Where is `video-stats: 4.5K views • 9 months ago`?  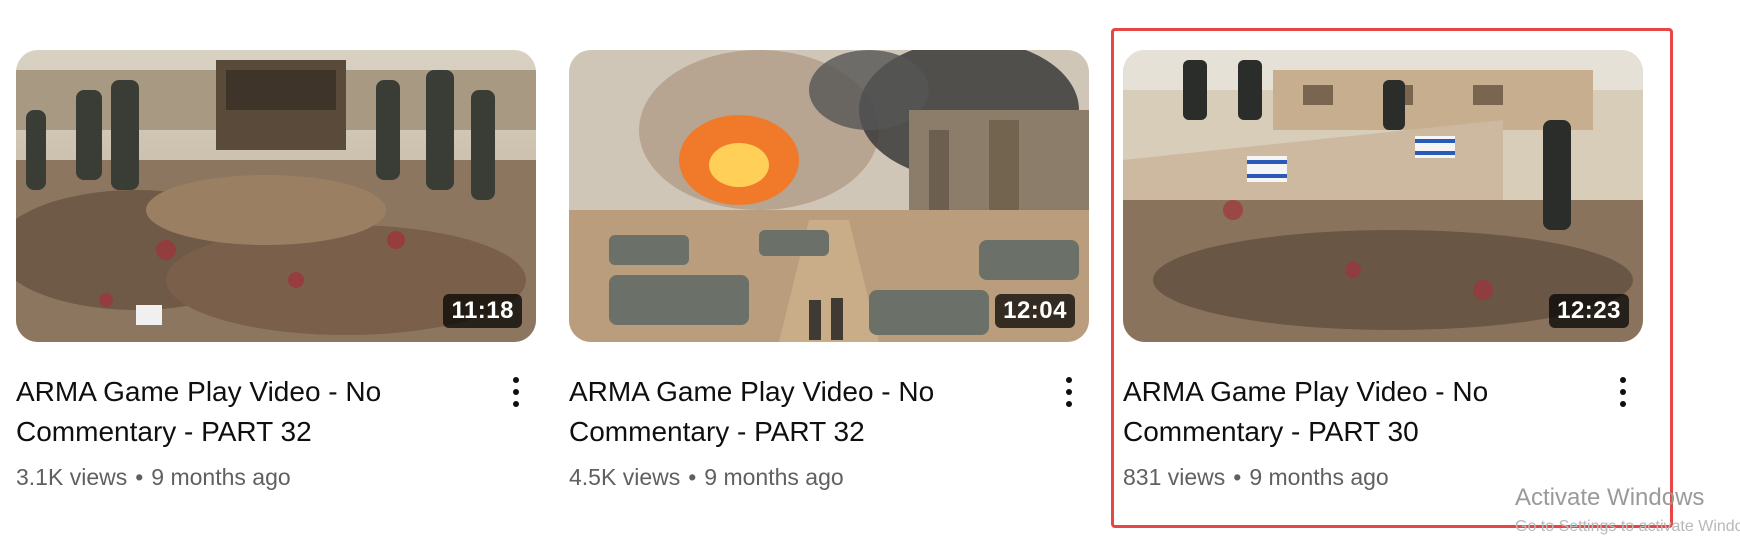 video-stats: 4.5K views • 9 months ago is located at coordinates (829, 477).